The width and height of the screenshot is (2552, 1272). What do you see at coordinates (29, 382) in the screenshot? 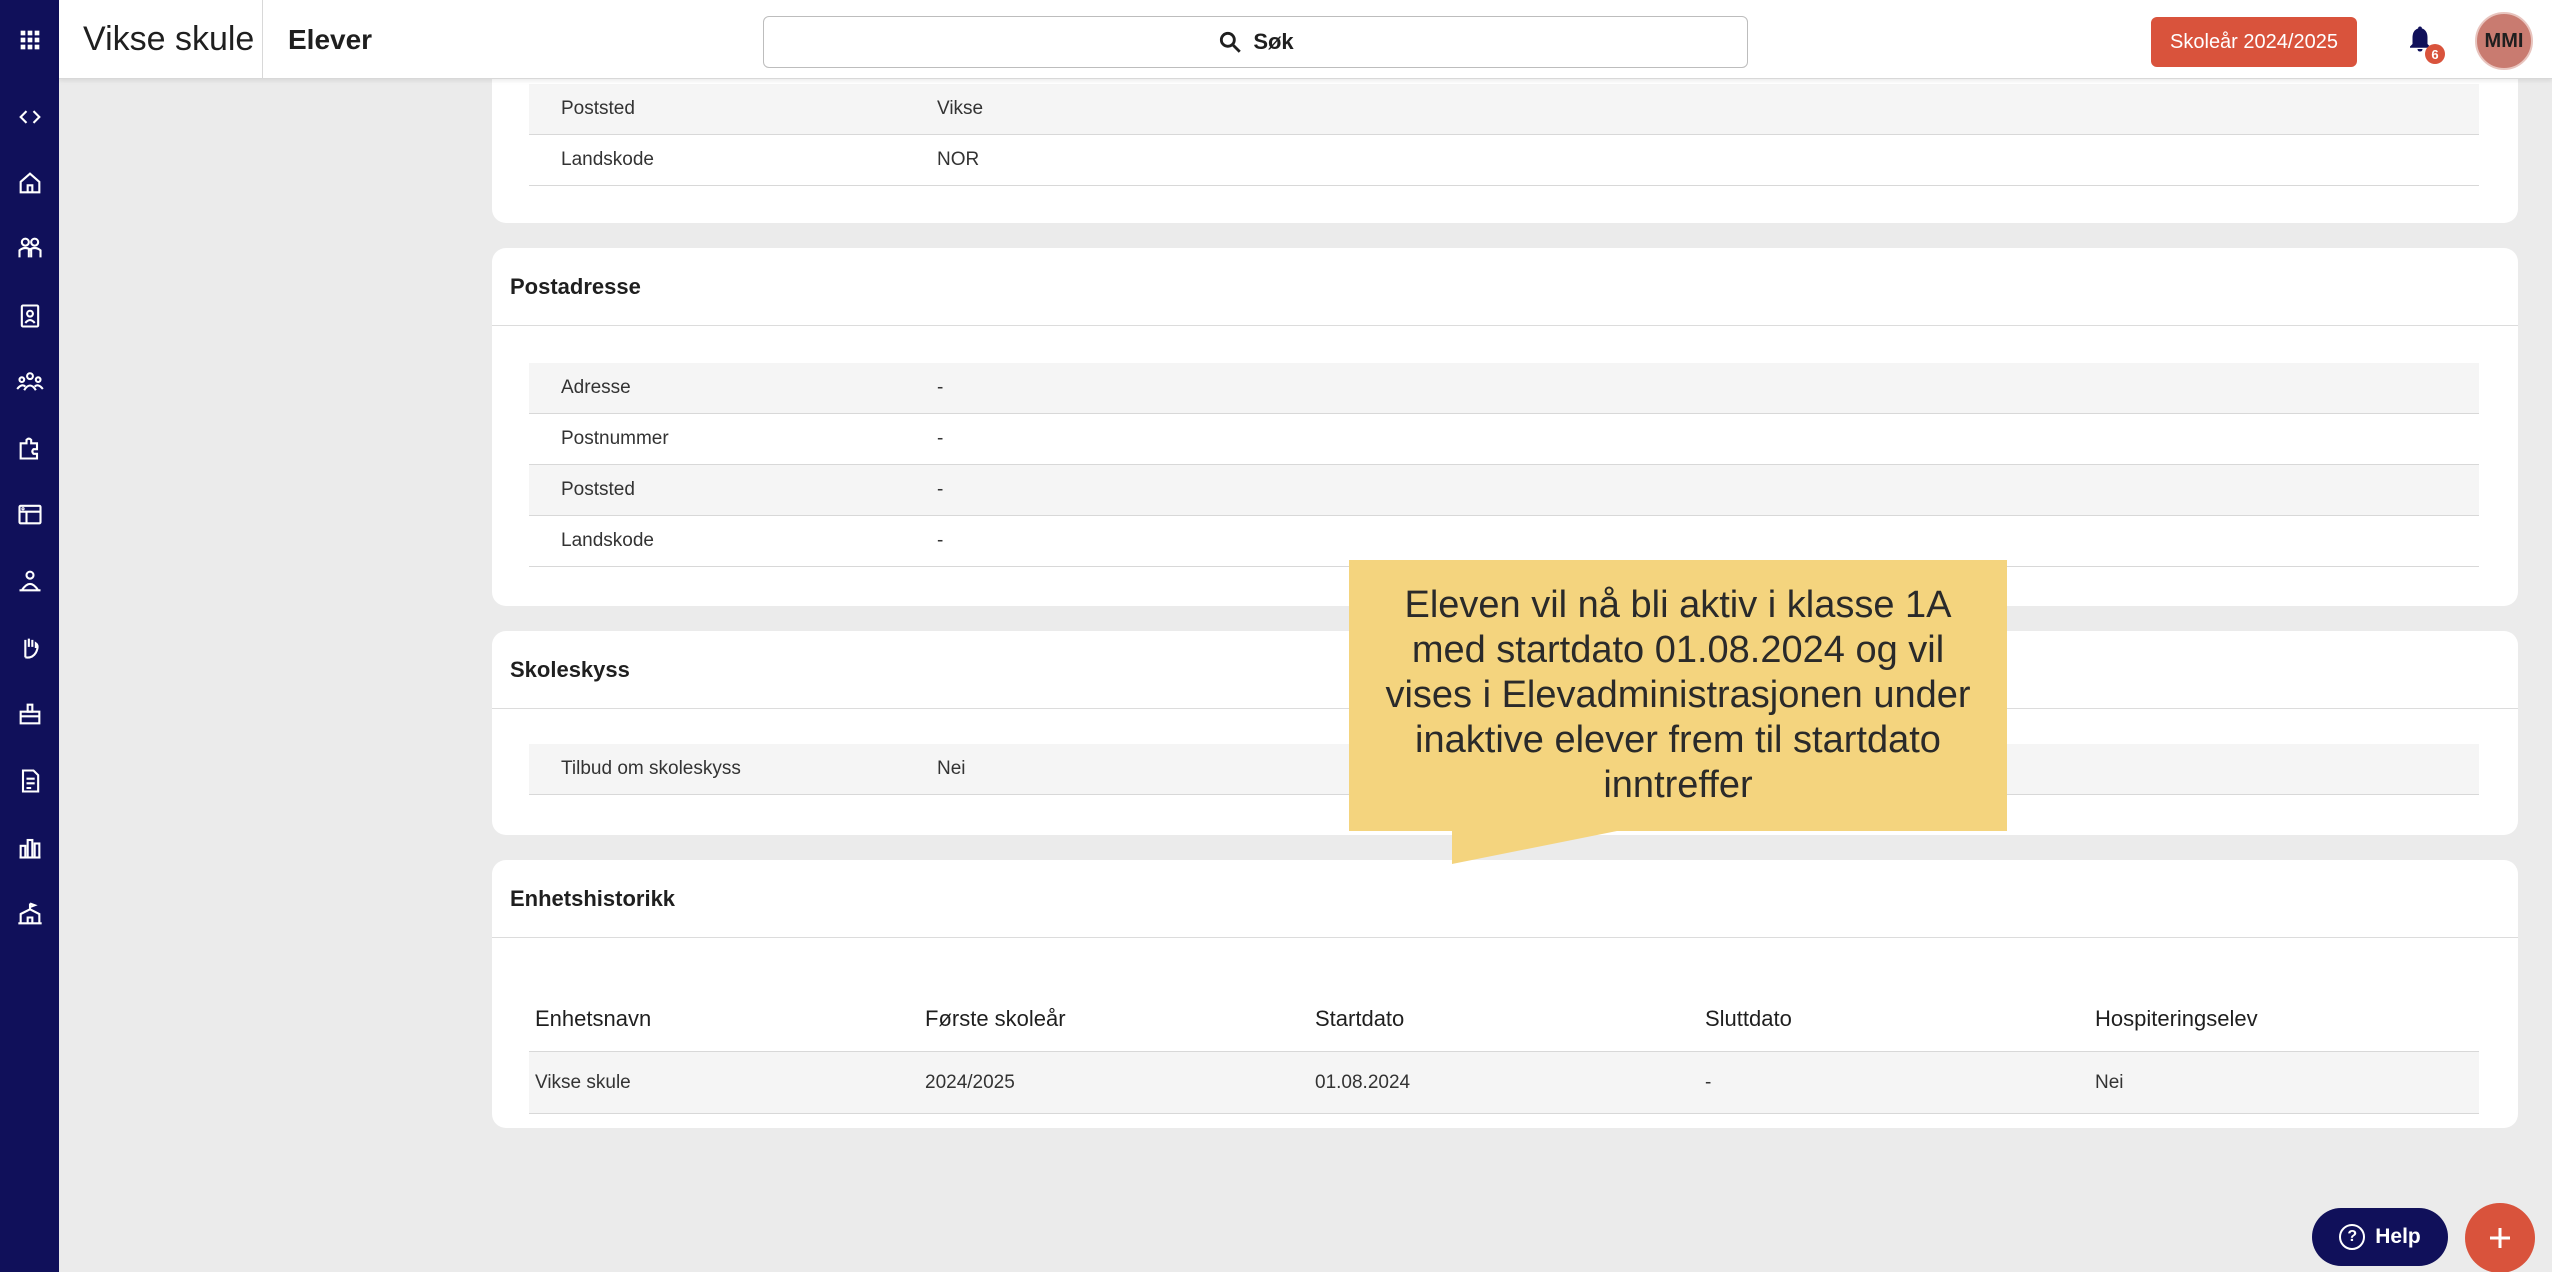
I see `groups-icon` at bounding box center [29, 382].